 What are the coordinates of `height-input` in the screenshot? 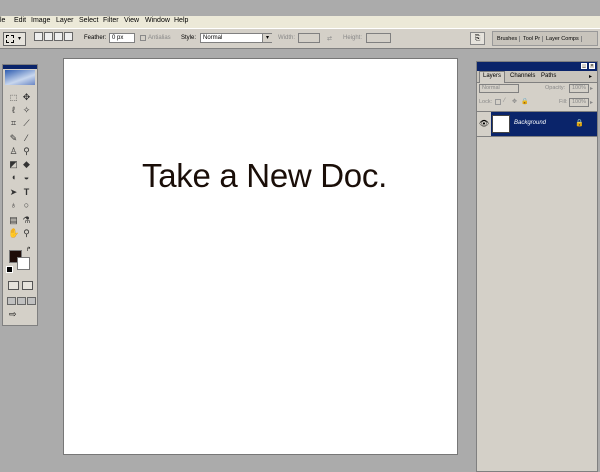 It's located at (378, 38).